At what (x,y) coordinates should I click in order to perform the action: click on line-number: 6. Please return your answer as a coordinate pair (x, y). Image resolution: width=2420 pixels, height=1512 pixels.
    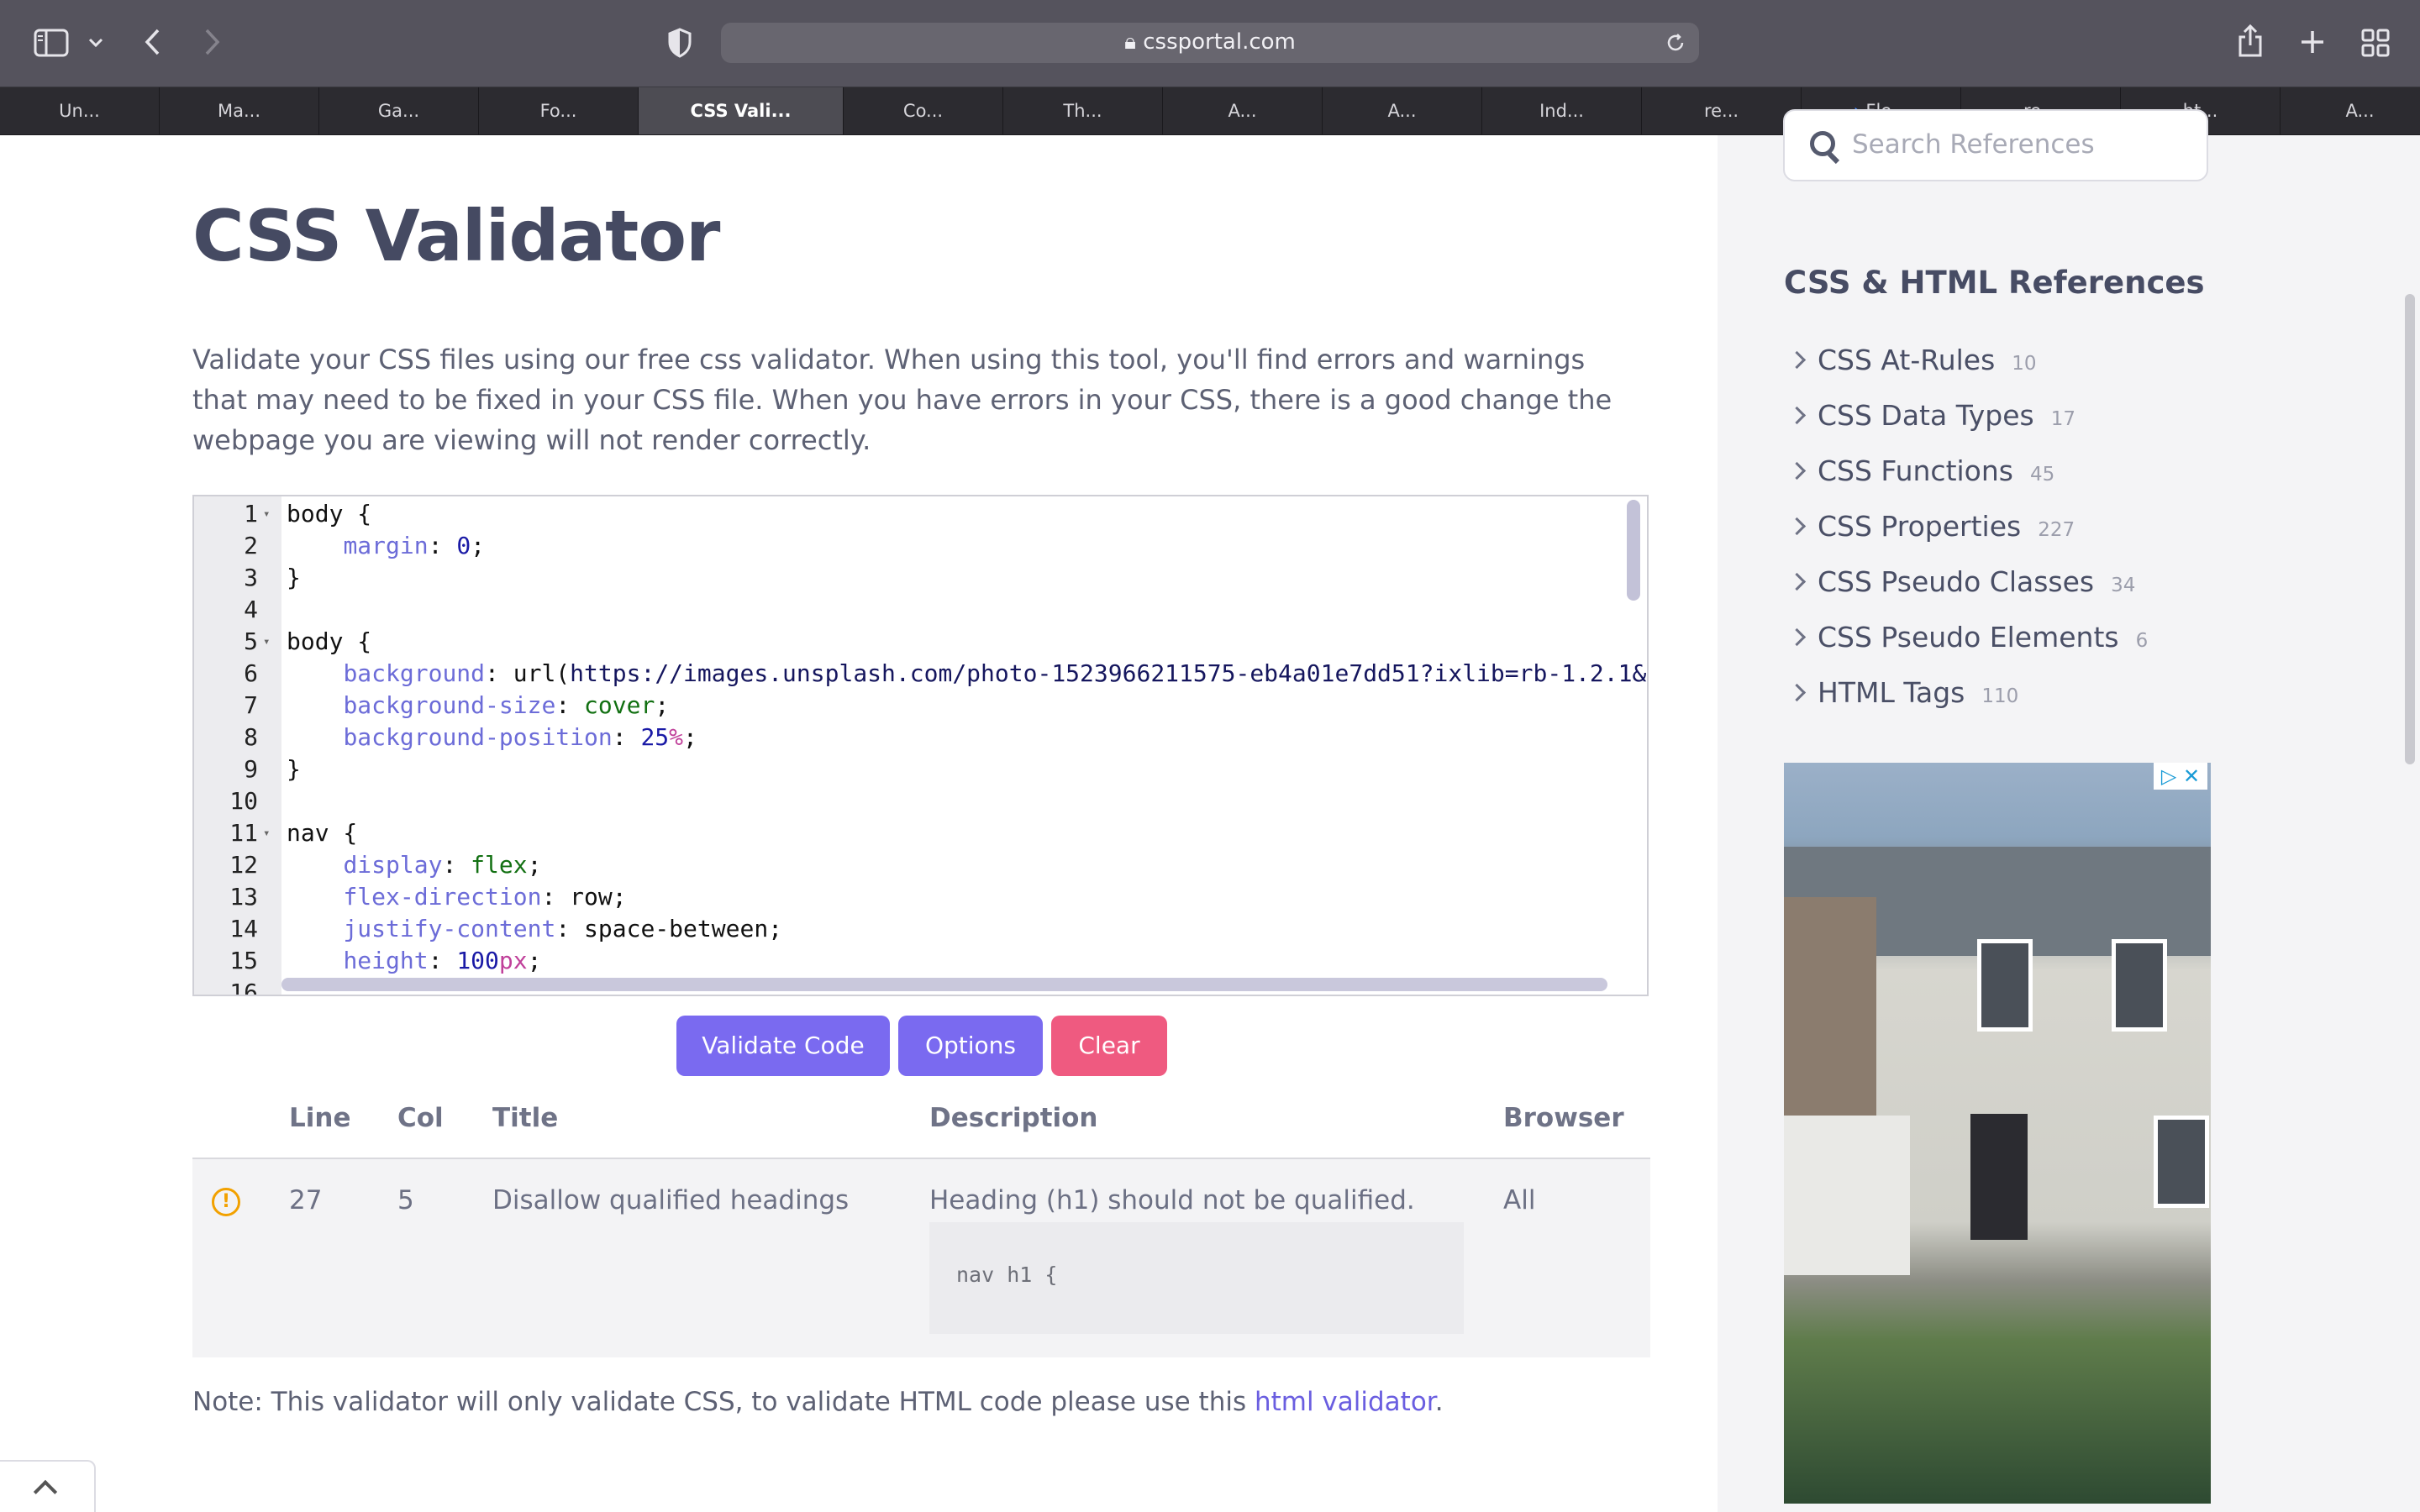
    Looking at the image, I should click on (251, 673).